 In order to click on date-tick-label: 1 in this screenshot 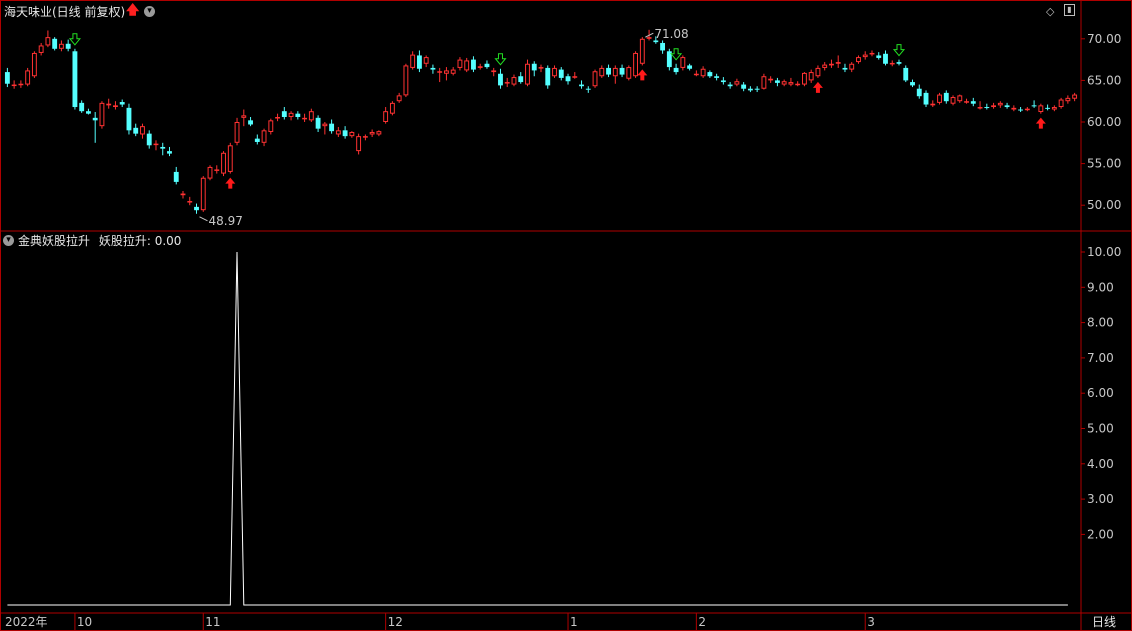, I will do `click(574, 622)`.